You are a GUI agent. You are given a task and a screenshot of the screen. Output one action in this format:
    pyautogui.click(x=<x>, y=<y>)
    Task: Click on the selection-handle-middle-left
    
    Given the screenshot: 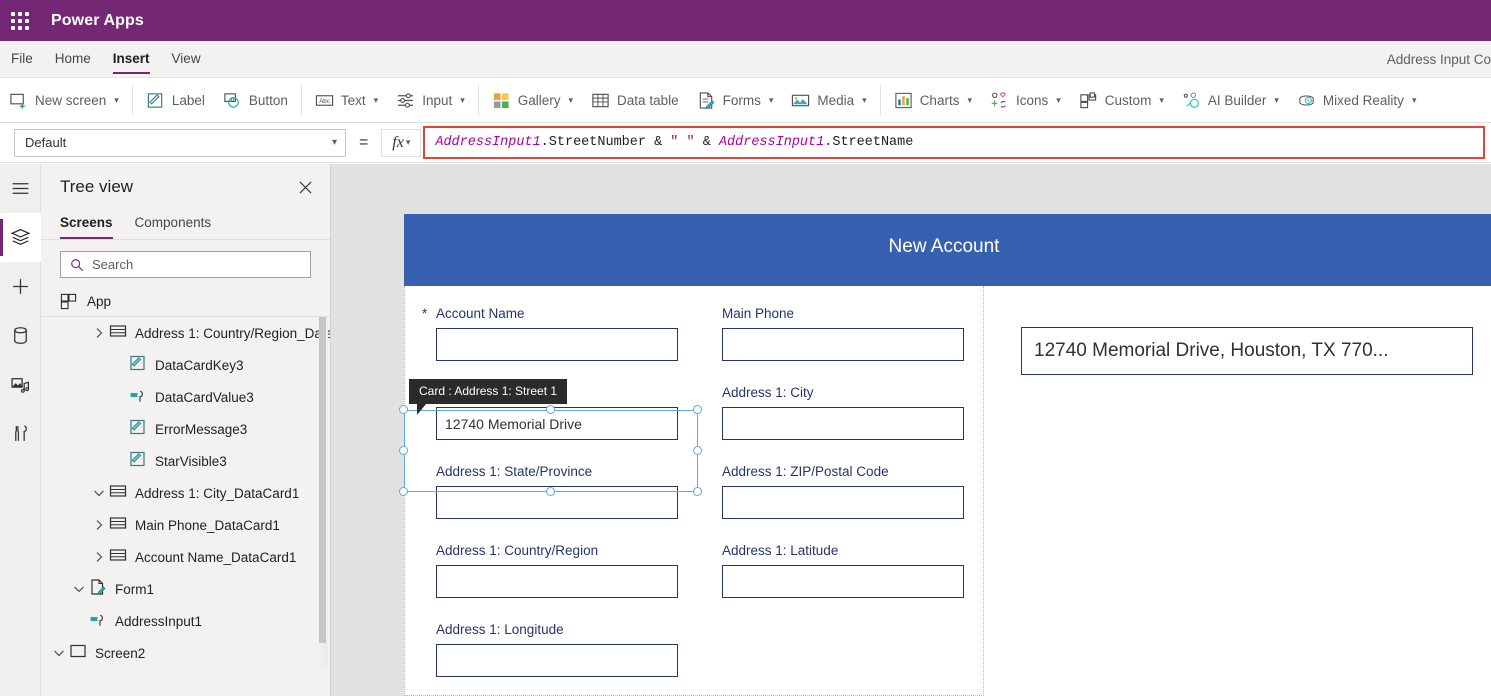 What is the action you would take?
    pyautogui.click(x=403, y=450)
    